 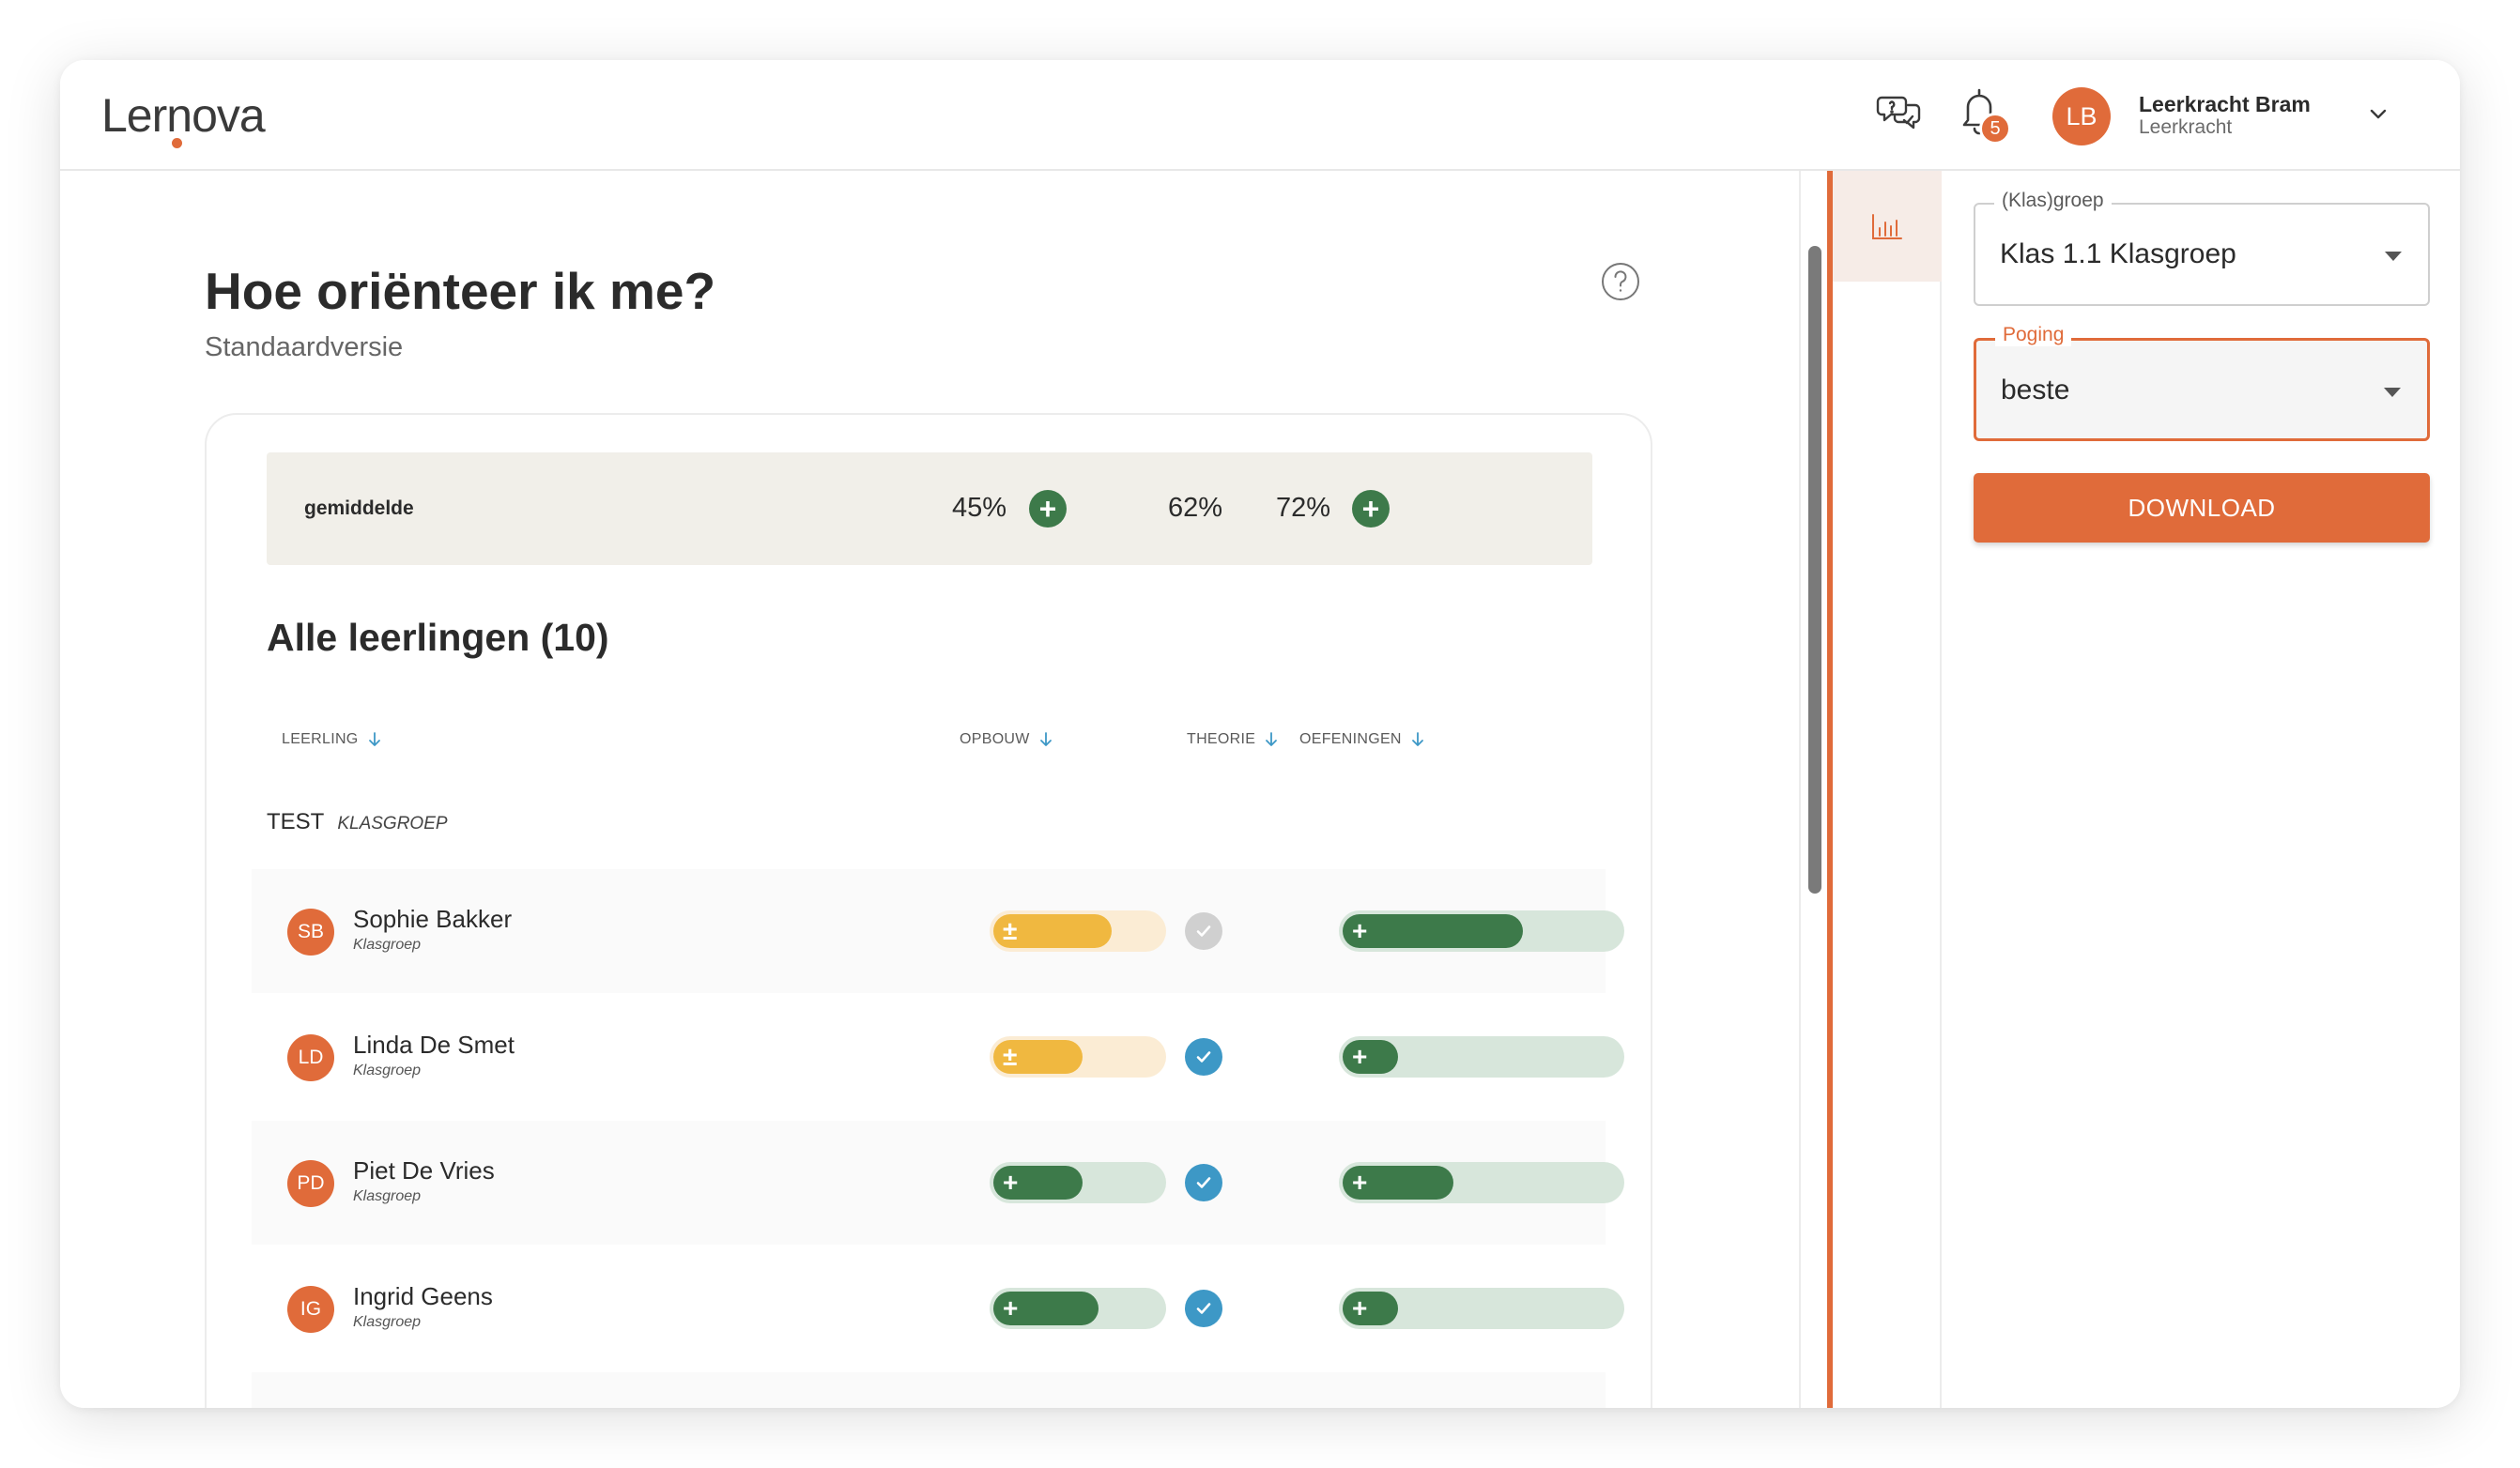 I want to click on user-role: Leerkracht, so click(x=2186, y=127).